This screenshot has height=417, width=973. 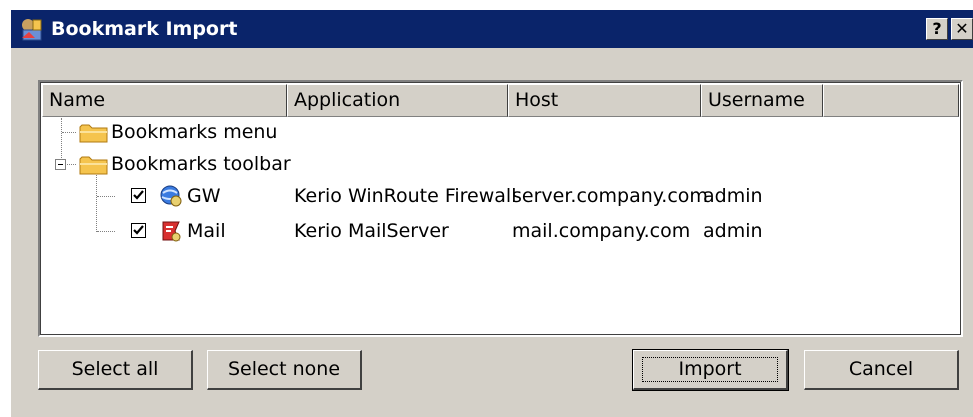 What do you see at coordinates (500, 132) in the screenshot?
I see `tree-node-bookmarks-menu: Bookmarks menu` at bounding box center [500, 132].